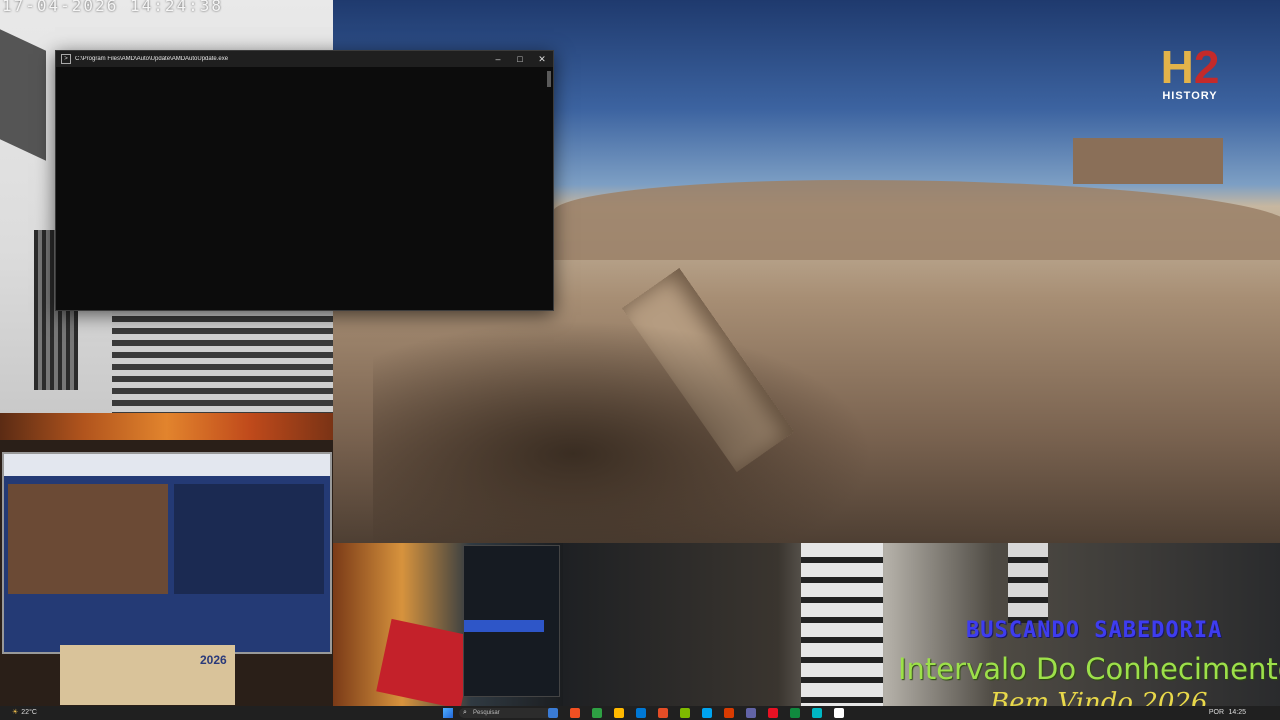 This screenshot has height=720, width=1280. I want to click on rock-shadow, so click(623, 431).